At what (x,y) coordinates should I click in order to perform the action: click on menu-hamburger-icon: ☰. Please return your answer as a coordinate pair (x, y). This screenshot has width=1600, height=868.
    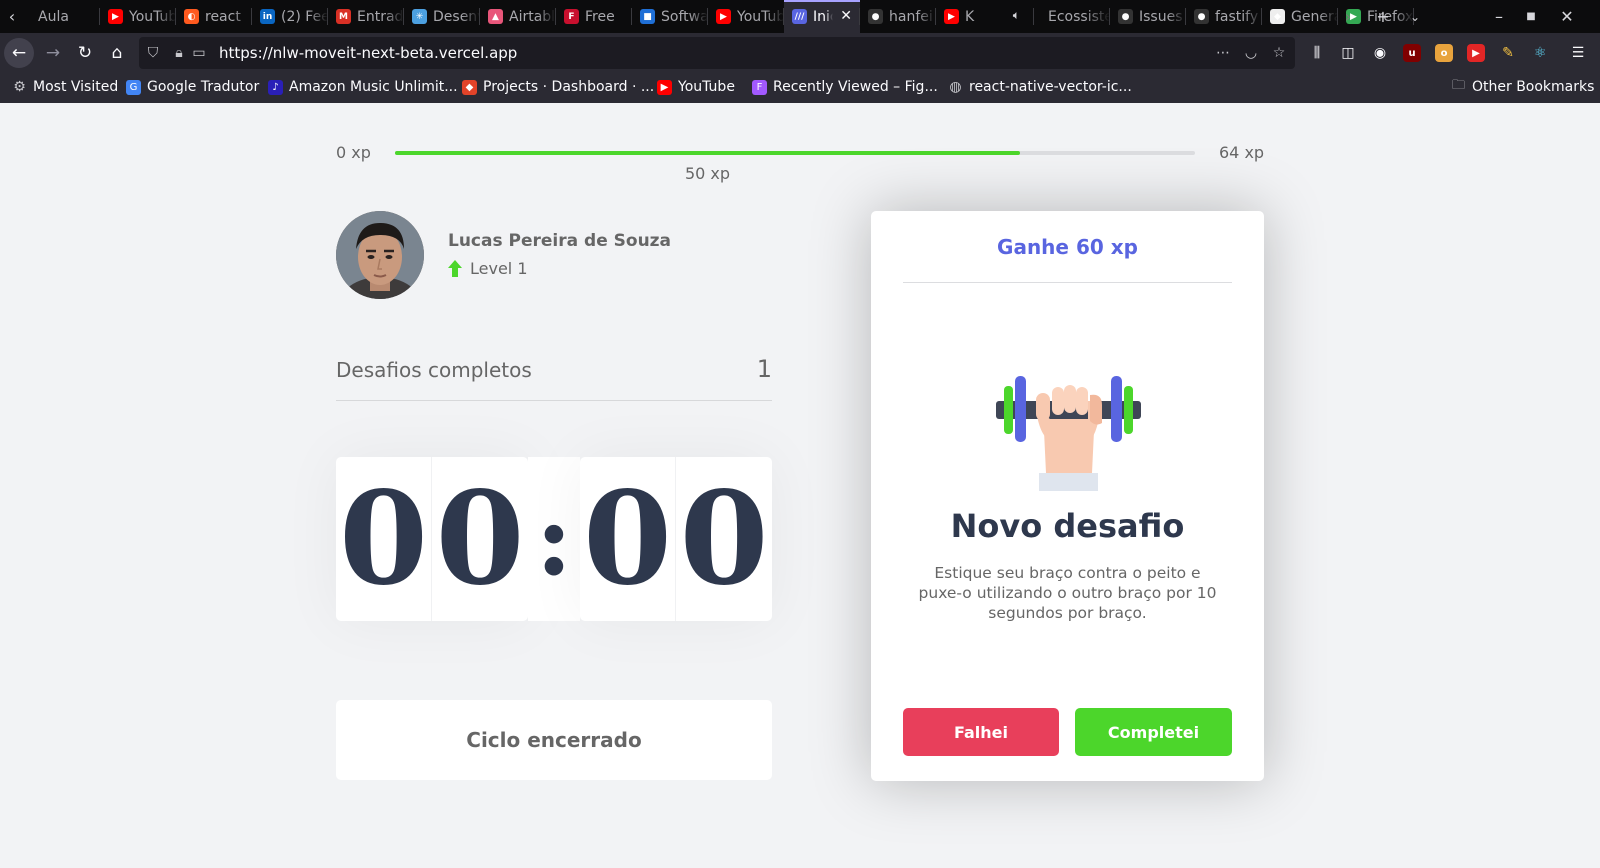
    Looking at the image, I should click on (1578, 53).